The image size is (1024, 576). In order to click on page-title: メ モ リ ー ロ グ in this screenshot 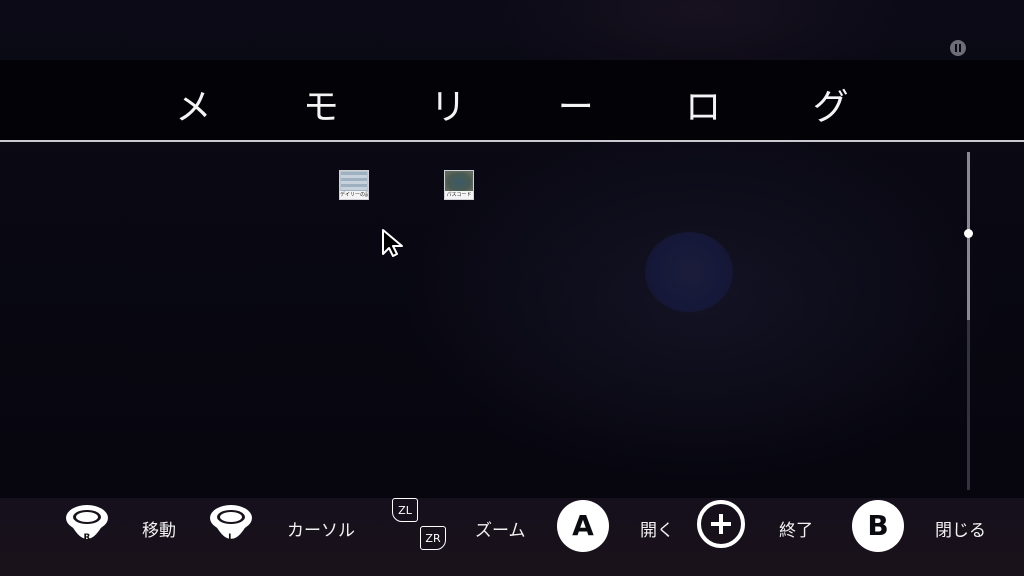, I will do `click(532, 107)`.